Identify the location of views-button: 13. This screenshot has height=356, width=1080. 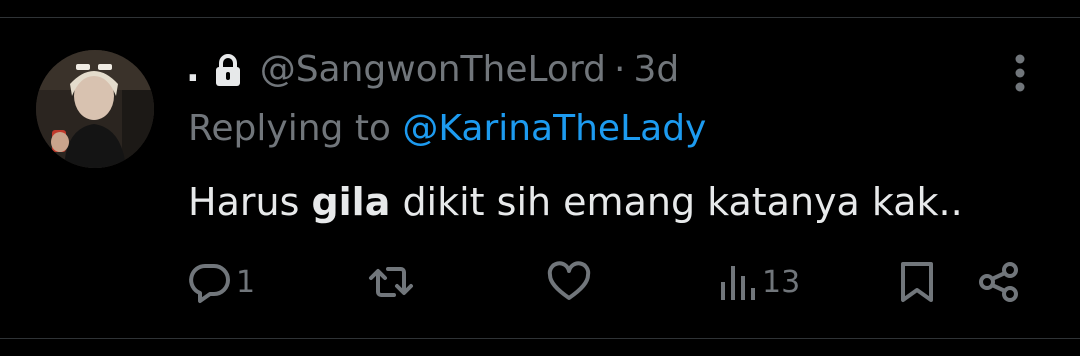
(759, 282).